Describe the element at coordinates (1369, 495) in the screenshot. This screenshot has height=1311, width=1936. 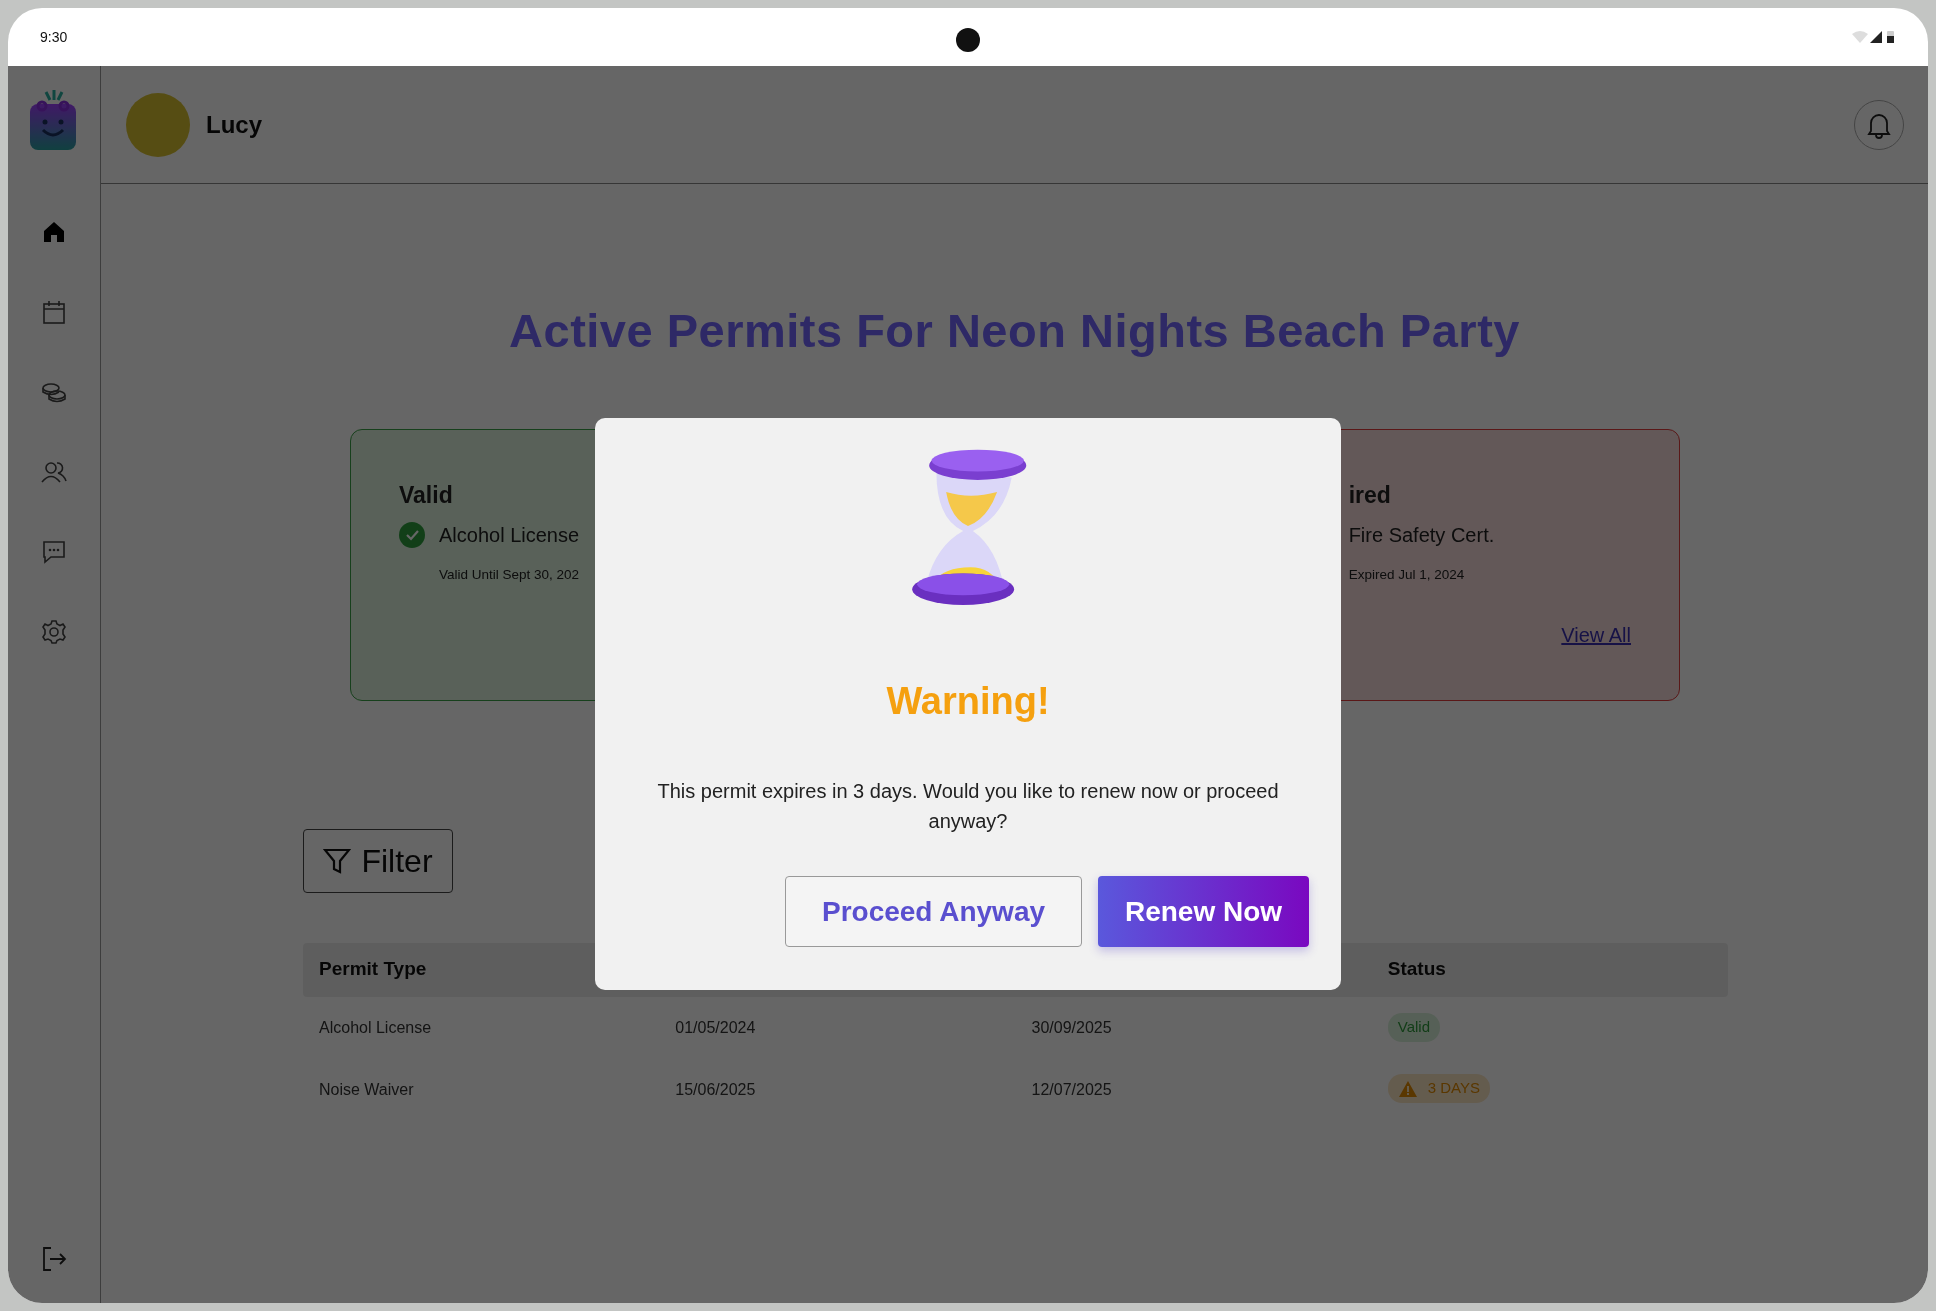
I see `card-title: ired` at that location.